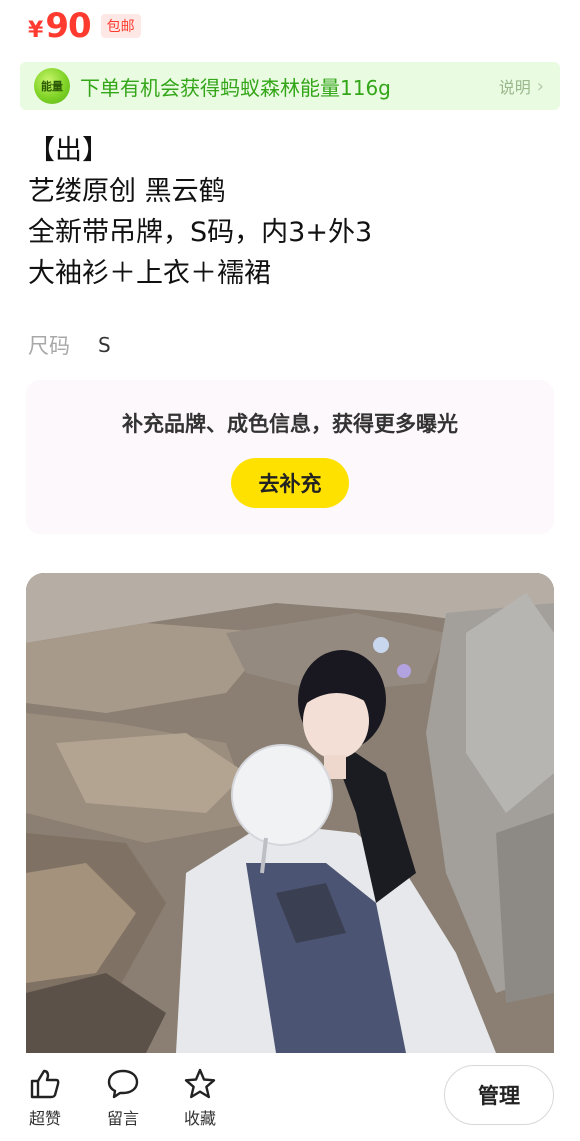 The height and width of the screenshot is (1141, 580). Describe the element at coordinates (290, 424) in the screenshot. I see `supplement-prompt: 补充品牌、成色信息，获得更多曝光` at that location.